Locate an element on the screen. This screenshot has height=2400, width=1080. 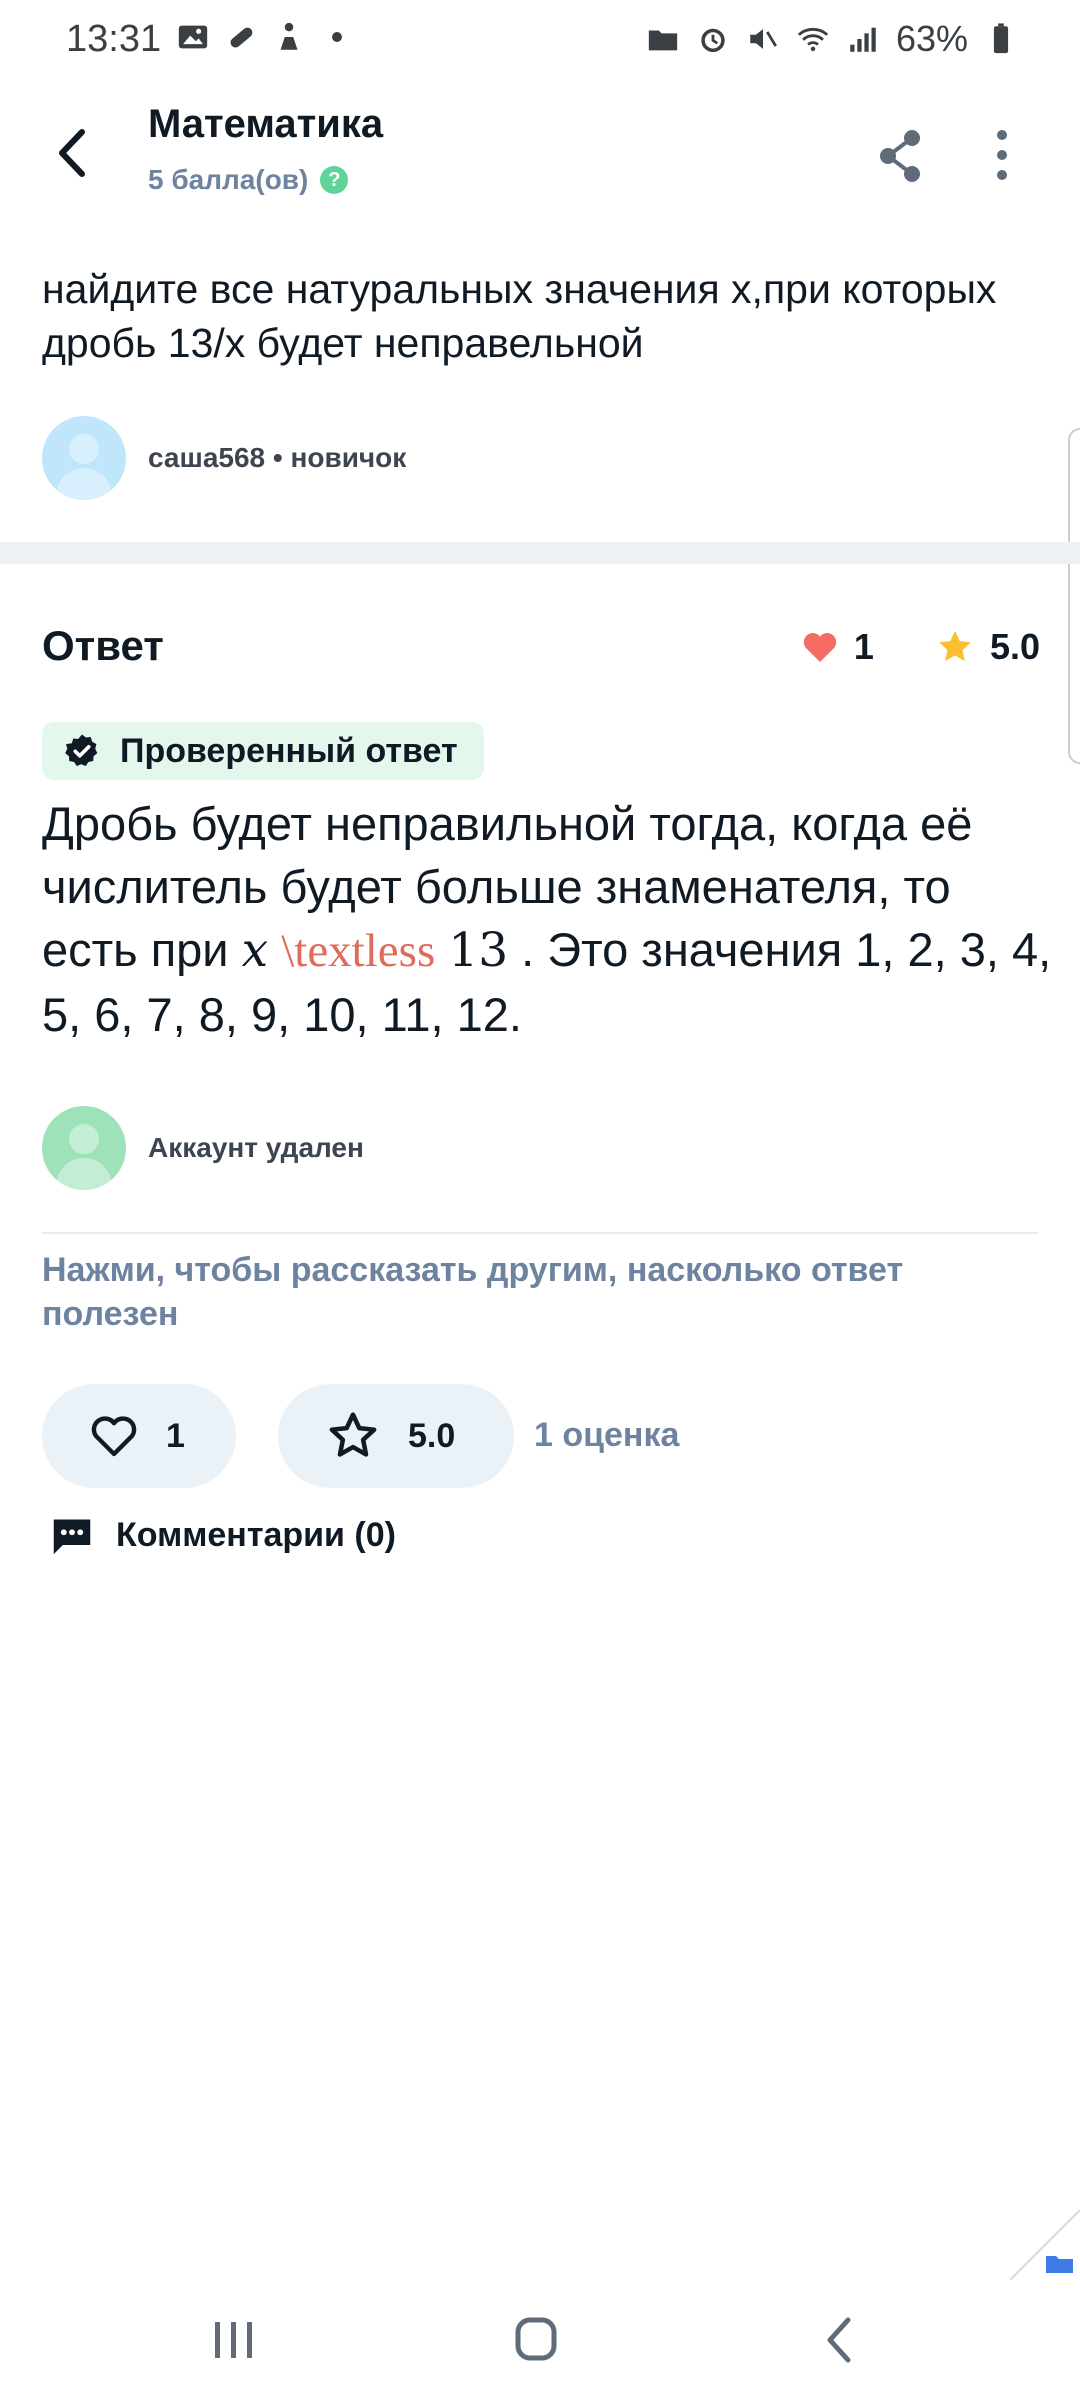
section-divider is located at coordinates (540, 553).